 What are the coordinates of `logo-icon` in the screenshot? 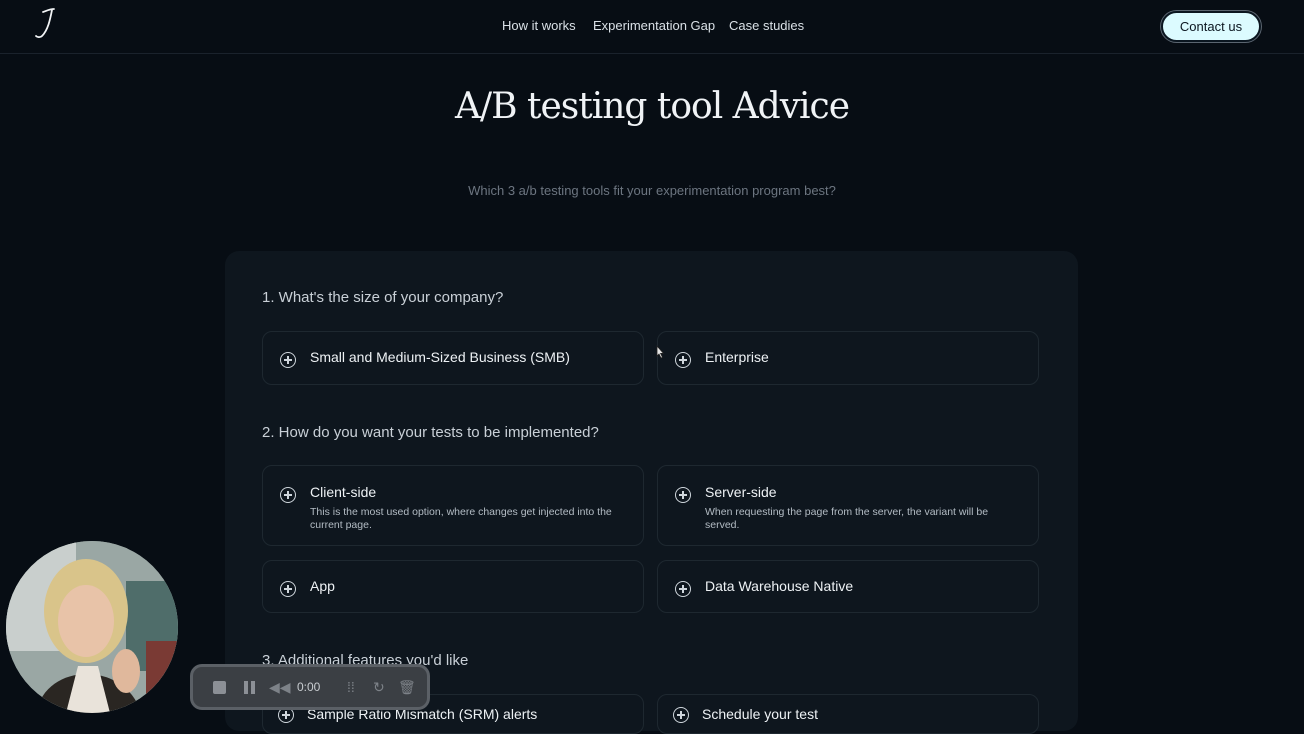 It's located at (46, 23).